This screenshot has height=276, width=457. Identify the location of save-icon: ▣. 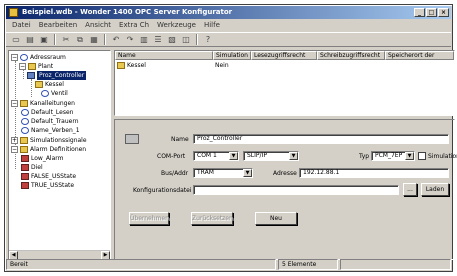
(44, 39).